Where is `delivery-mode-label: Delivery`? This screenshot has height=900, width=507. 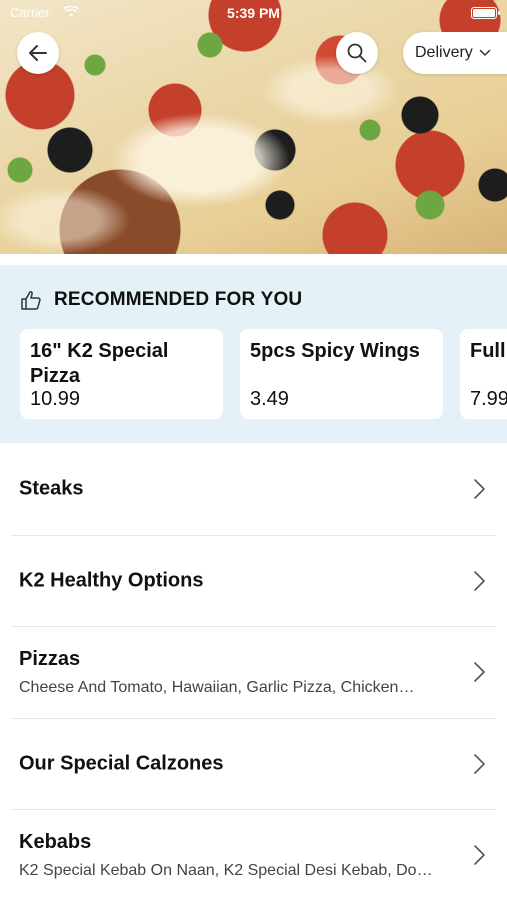
delivery-mode-label: Delivery is located at coordinates (444, 52).